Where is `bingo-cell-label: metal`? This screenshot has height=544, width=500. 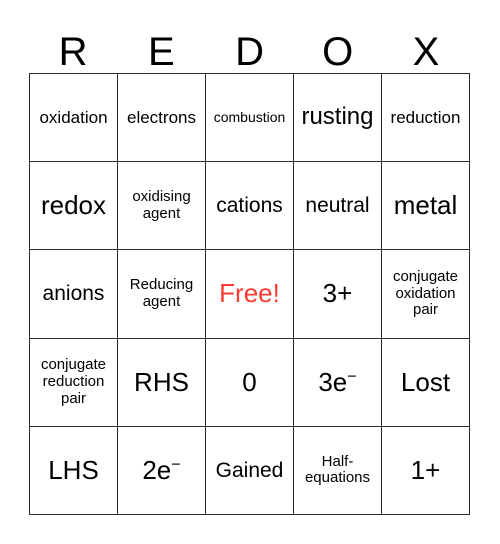 bingo-cell-label: metal is located at coordinates (425, 205).